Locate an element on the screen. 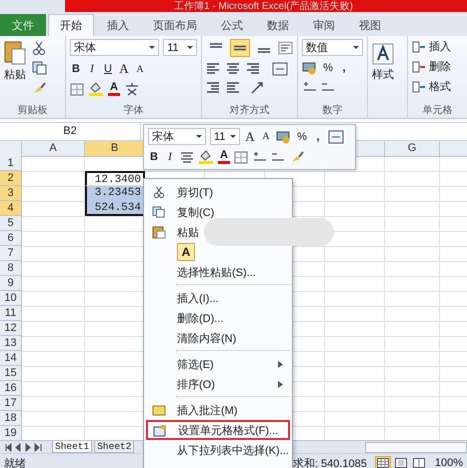 This screenshot has height=468, width=467. cells-command-button: 删除 is located at coordinates (437, 66).